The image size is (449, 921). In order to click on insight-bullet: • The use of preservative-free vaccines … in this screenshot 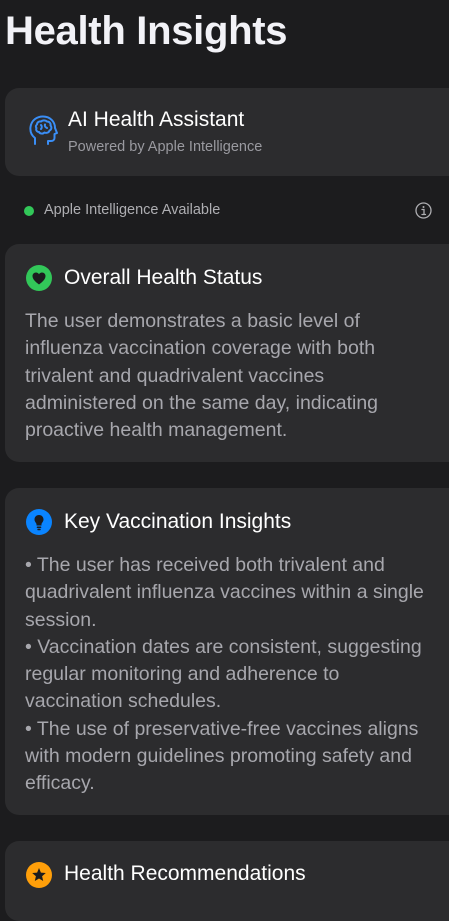, I will do `click(222, 756)`.